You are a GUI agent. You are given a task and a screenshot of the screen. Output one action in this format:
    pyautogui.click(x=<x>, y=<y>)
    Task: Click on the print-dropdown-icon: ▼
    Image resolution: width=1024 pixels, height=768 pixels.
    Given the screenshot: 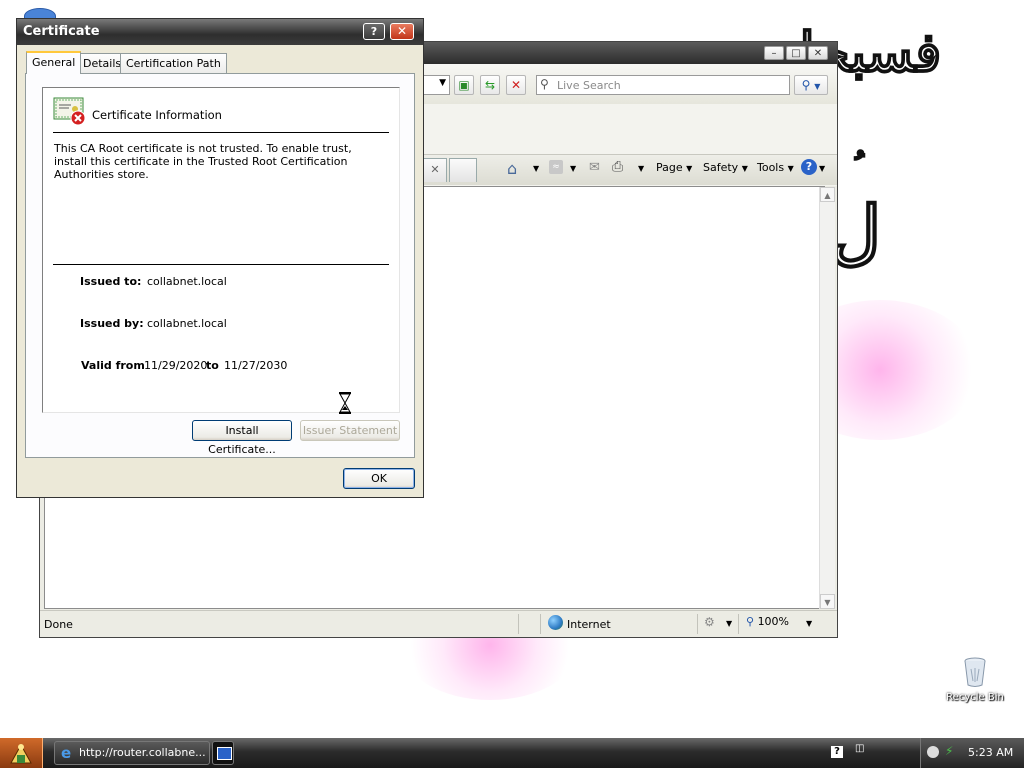 What is the action you would take?
    pyautogui.click(x=641, y=168)
    